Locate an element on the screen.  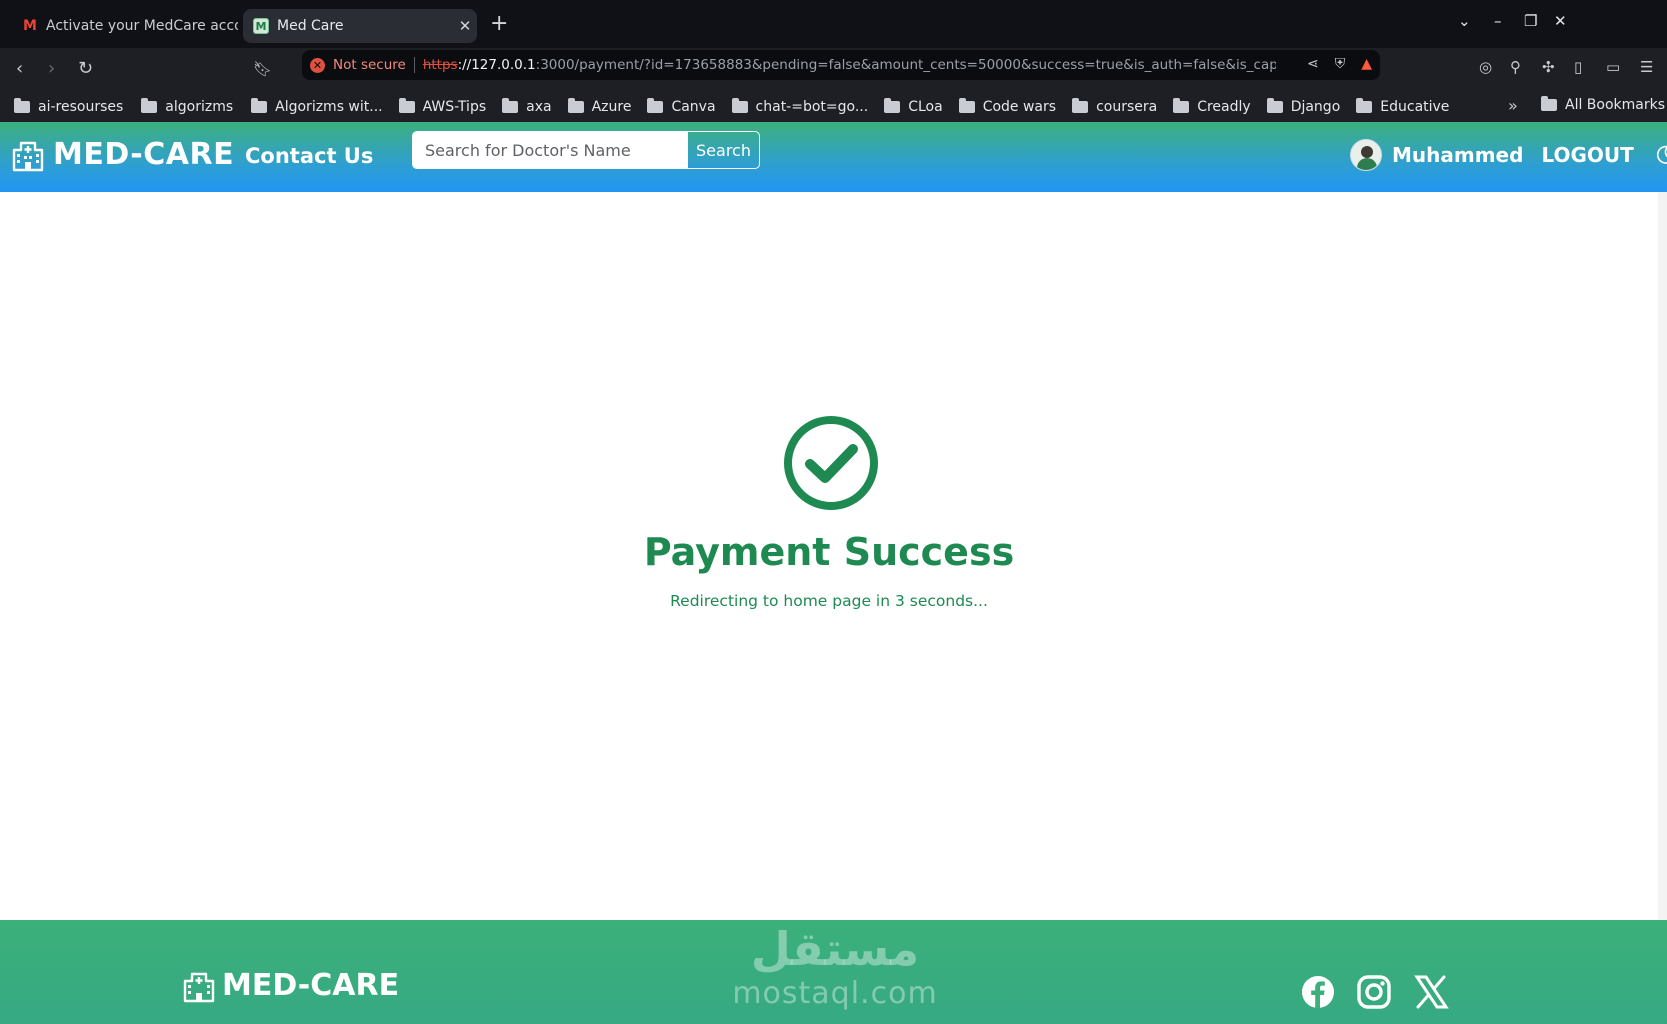
bookmark-folder: Code wars is located at coordinates (1007, 106).